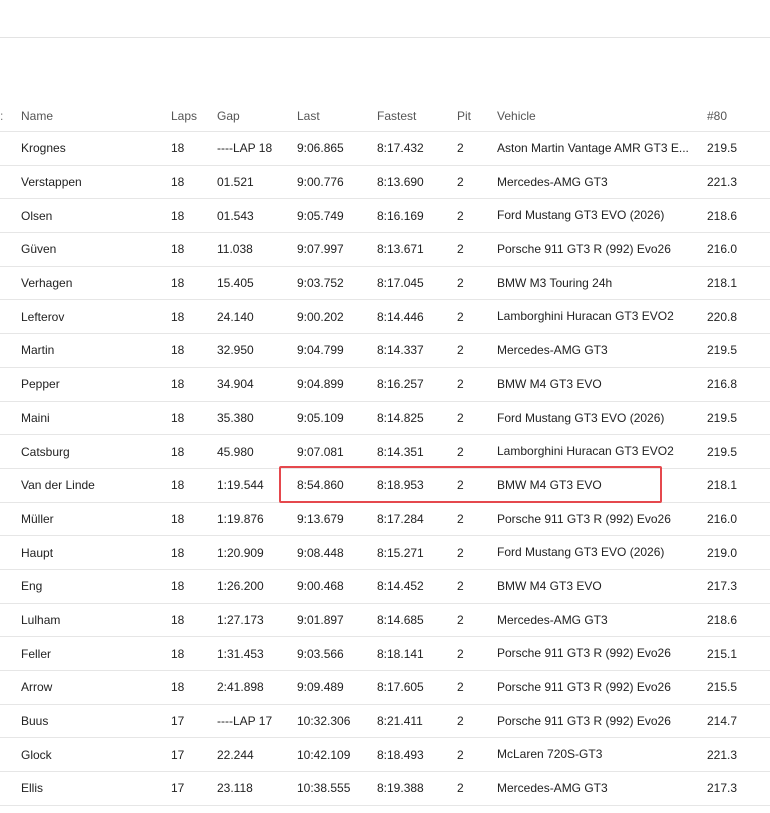 The image size is (770, 813). Describe the element at coordinates (320, 619) in the screenshot. I see `cell-last: 9:01.897` at that location.